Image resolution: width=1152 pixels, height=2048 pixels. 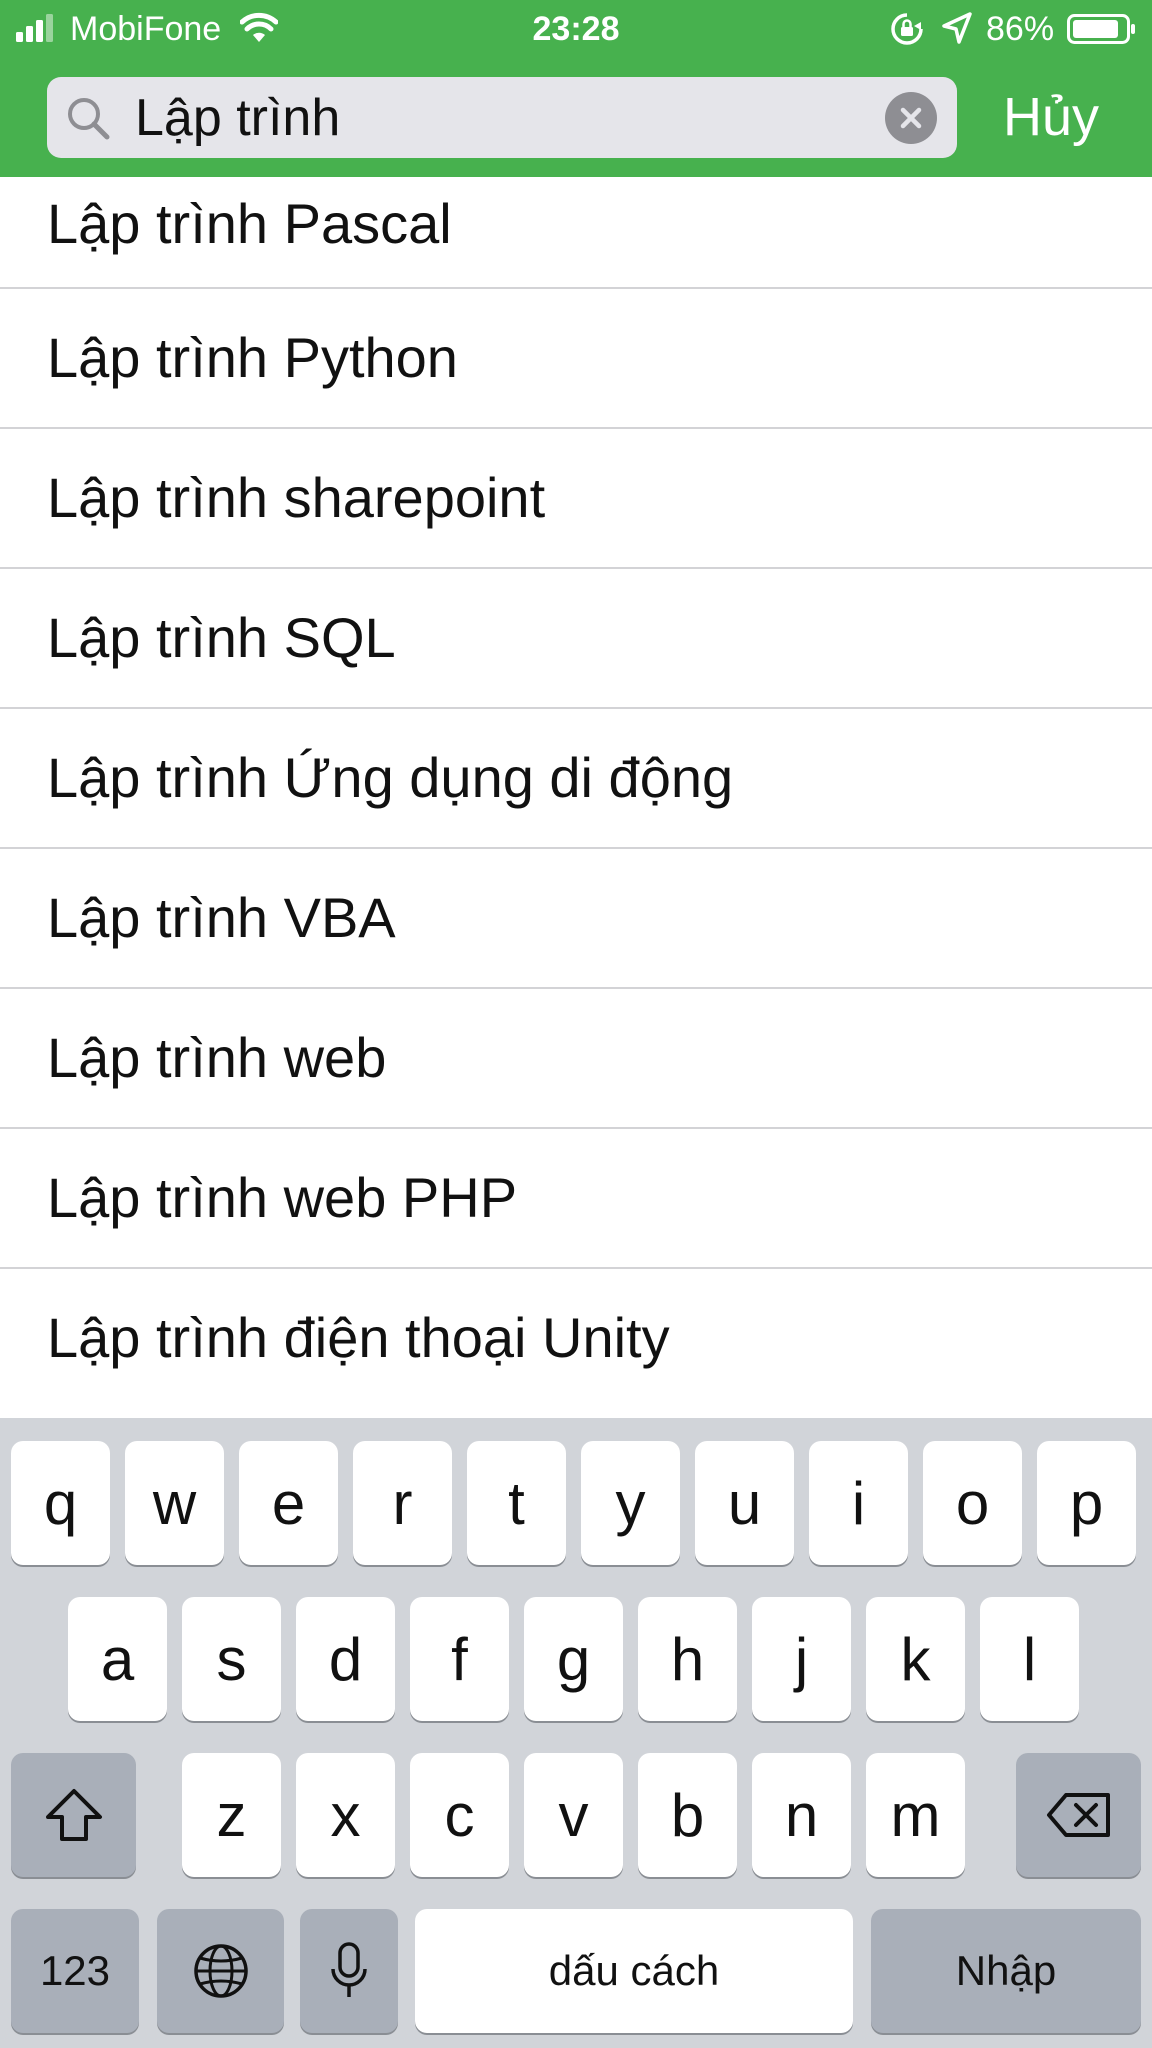 I want to click on key-d: d, so click(x=345, y=1659).